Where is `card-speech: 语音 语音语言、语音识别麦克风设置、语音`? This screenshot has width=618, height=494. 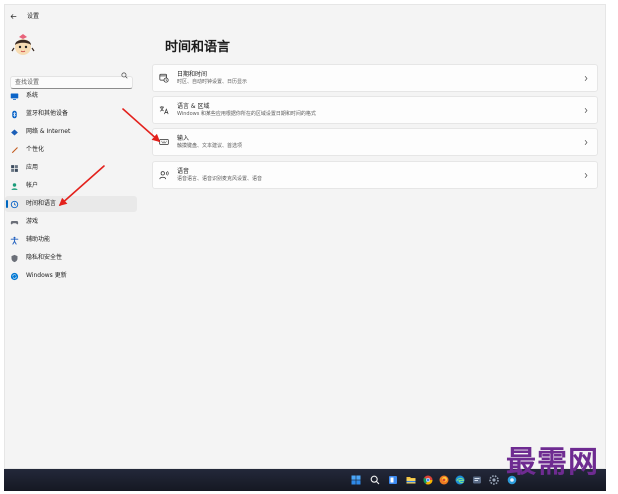 card-speech: 语音 语音语言、语音识别麦克风设置、语音 is located at coordinates (375, 175).